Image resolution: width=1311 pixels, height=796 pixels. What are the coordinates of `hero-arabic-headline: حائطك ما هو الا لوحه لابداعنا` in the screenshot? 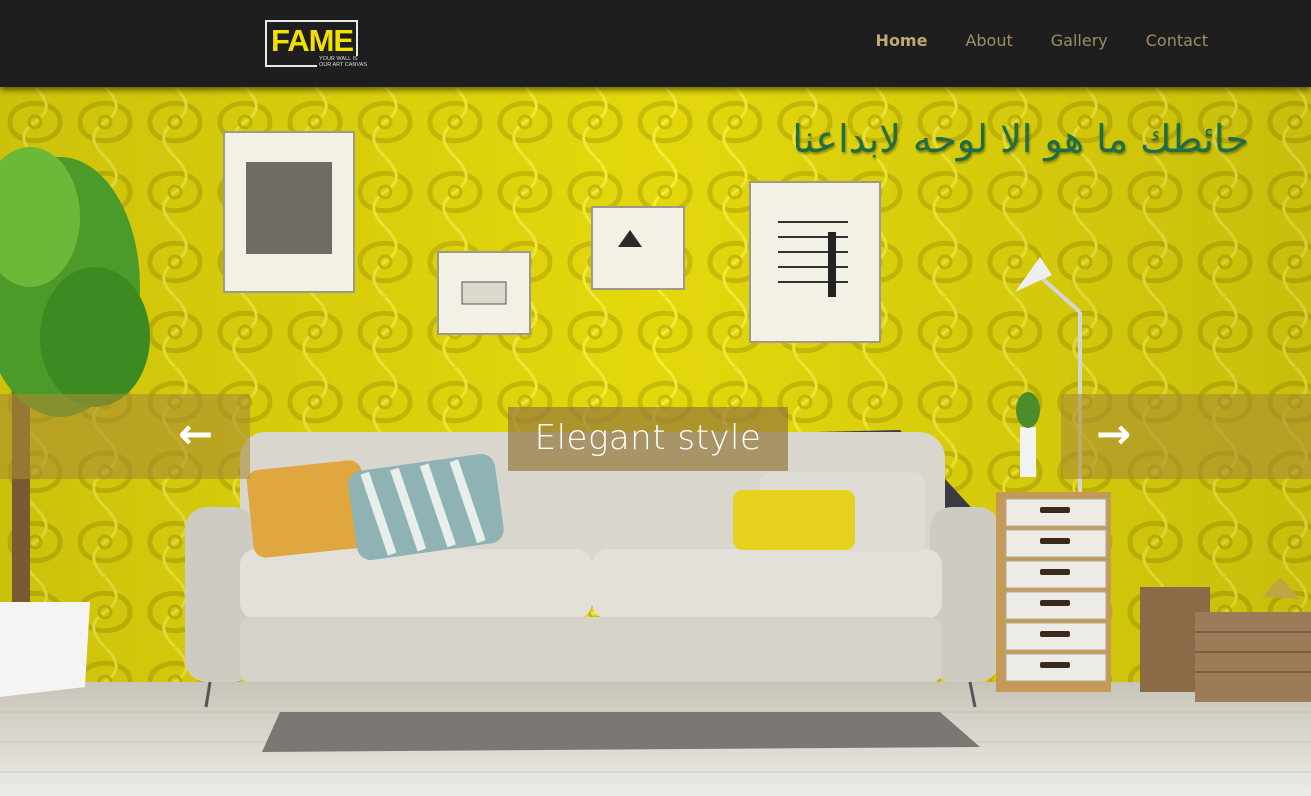 It's located at (1020, 139).